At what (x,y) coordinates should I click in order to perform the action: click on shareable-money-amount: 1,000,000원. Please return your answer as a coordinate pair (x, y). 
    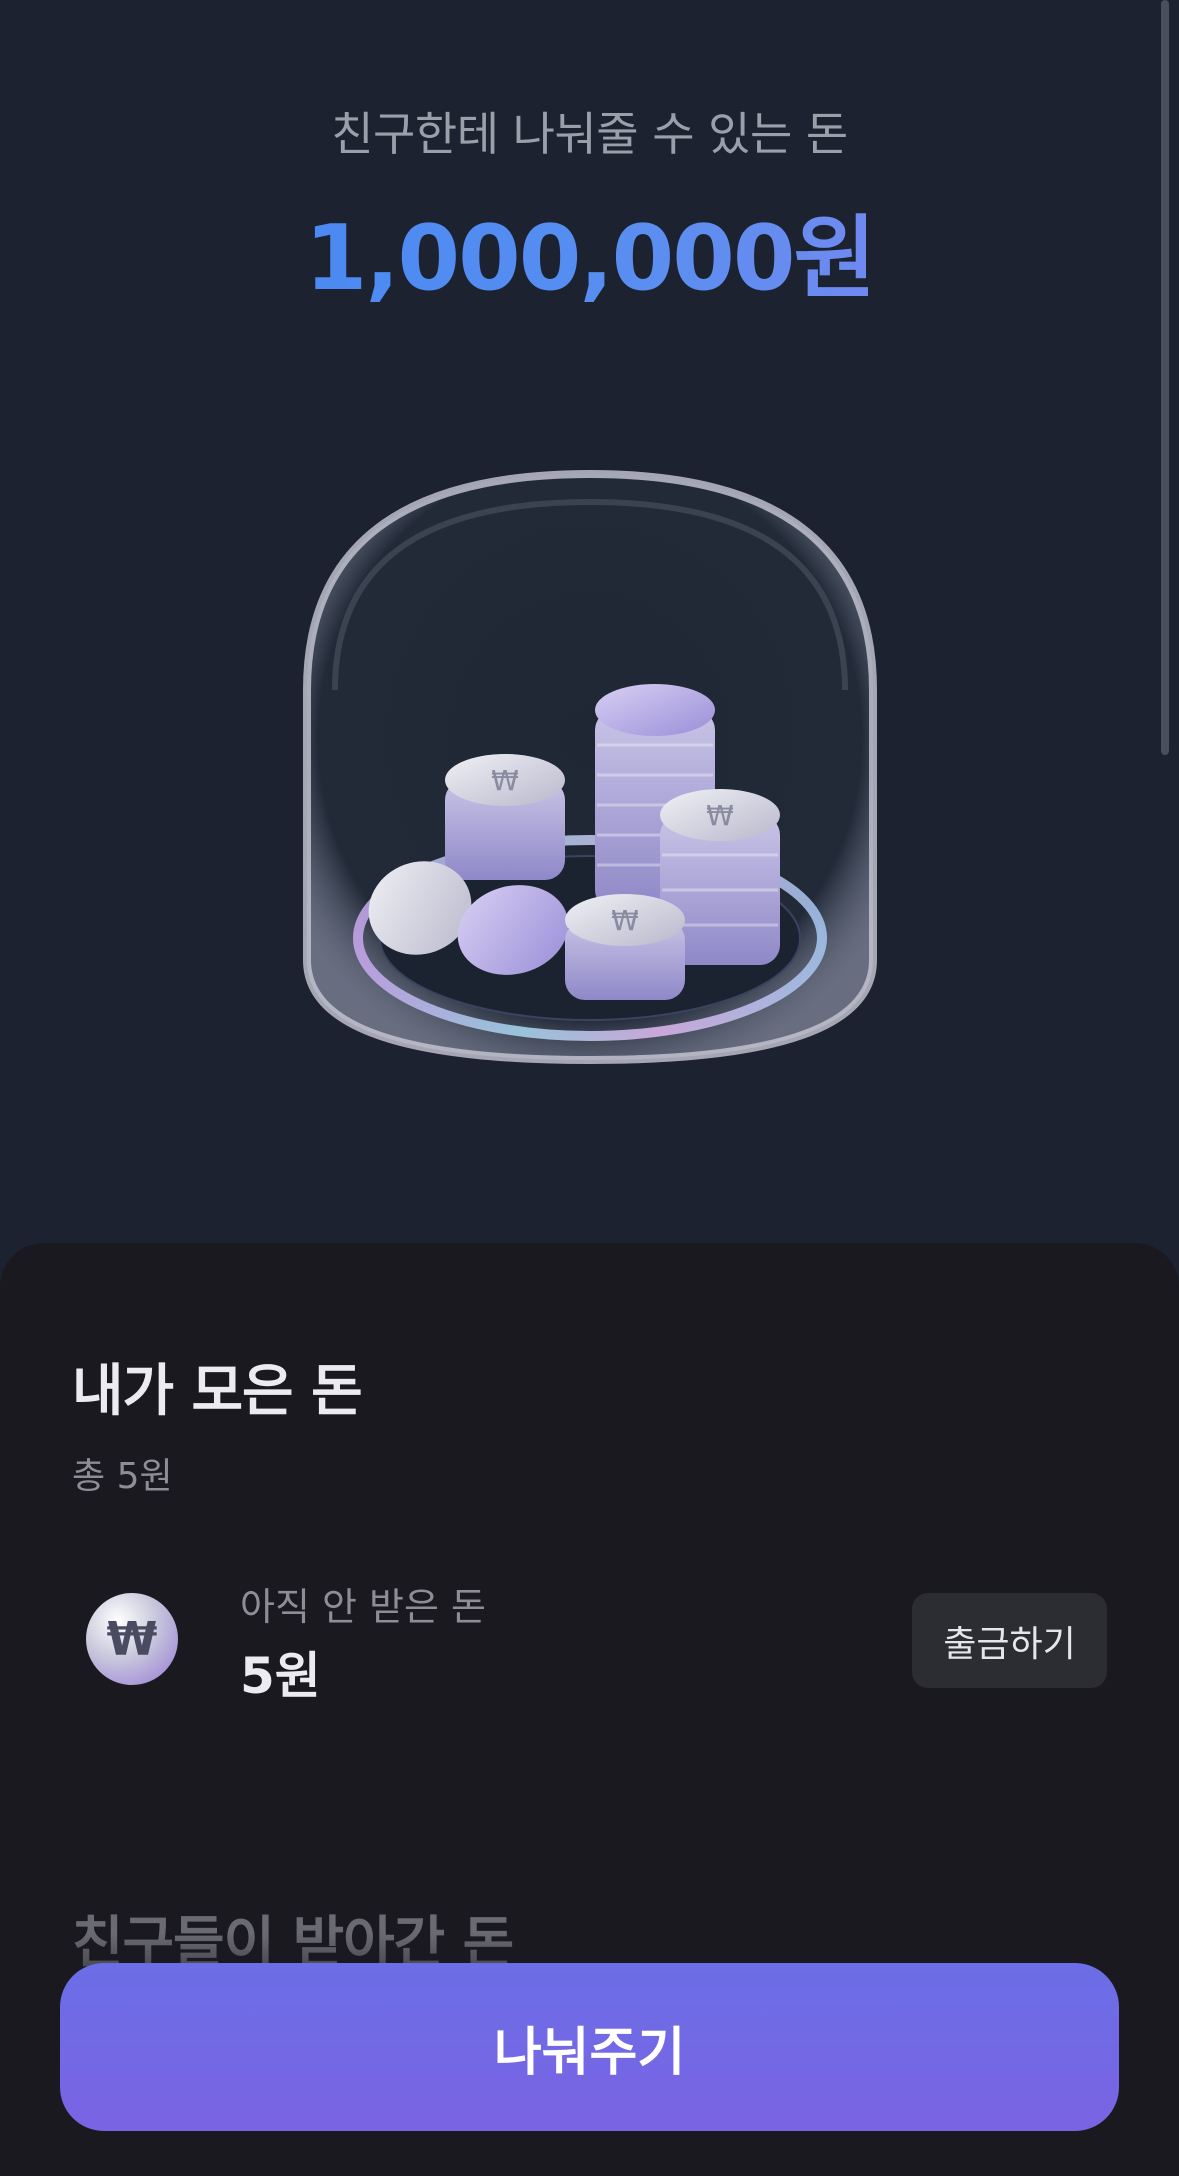
    Looking at the image, I should click on (589, 250).